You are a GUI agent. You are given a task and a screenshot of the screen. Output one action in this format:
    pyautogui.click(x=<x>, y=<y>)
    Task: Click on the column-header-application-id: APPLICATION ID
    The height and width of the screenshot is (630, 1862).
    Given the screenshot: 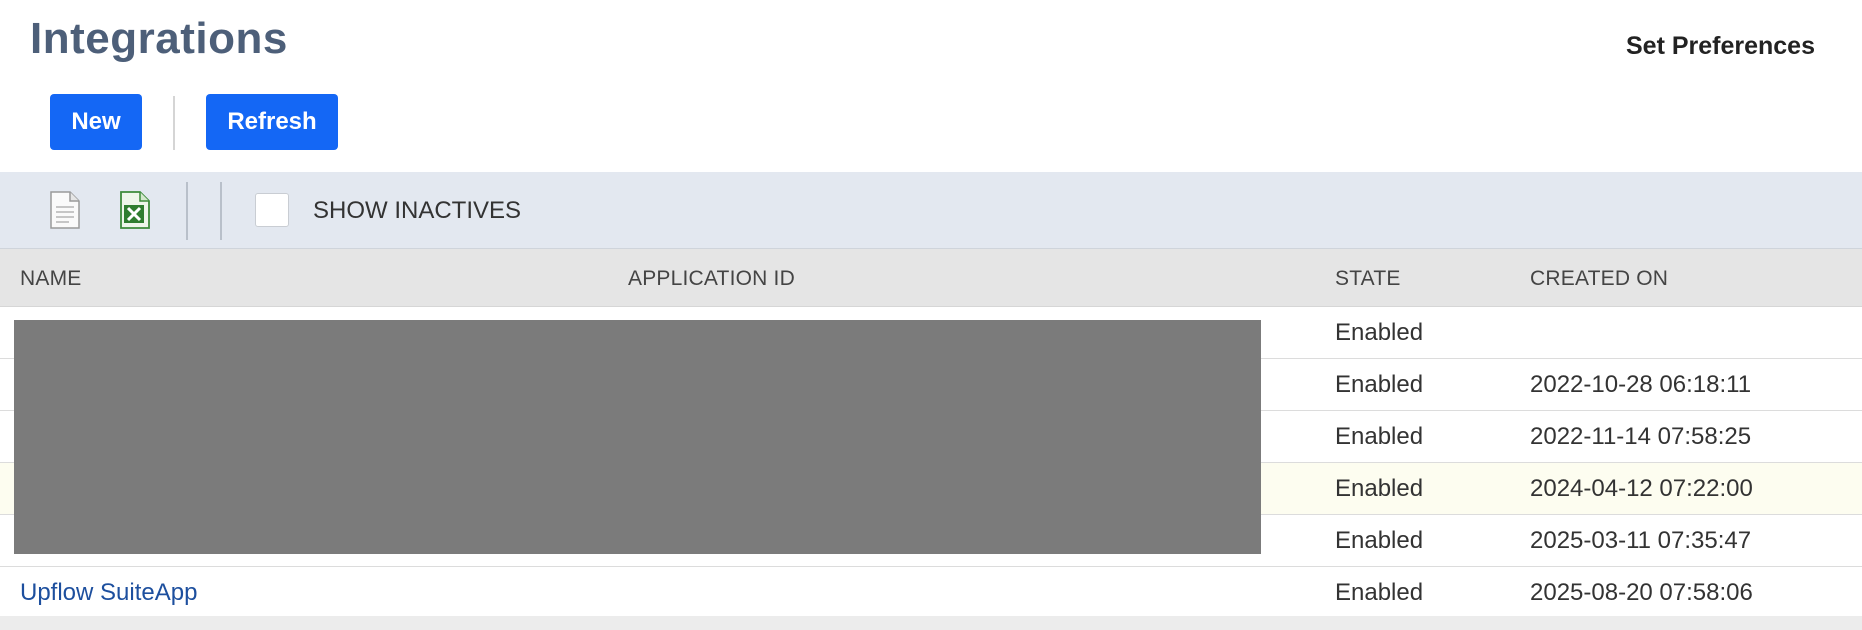 What is the action you would take?
    pyautogui.click(x=711, y=279)
    